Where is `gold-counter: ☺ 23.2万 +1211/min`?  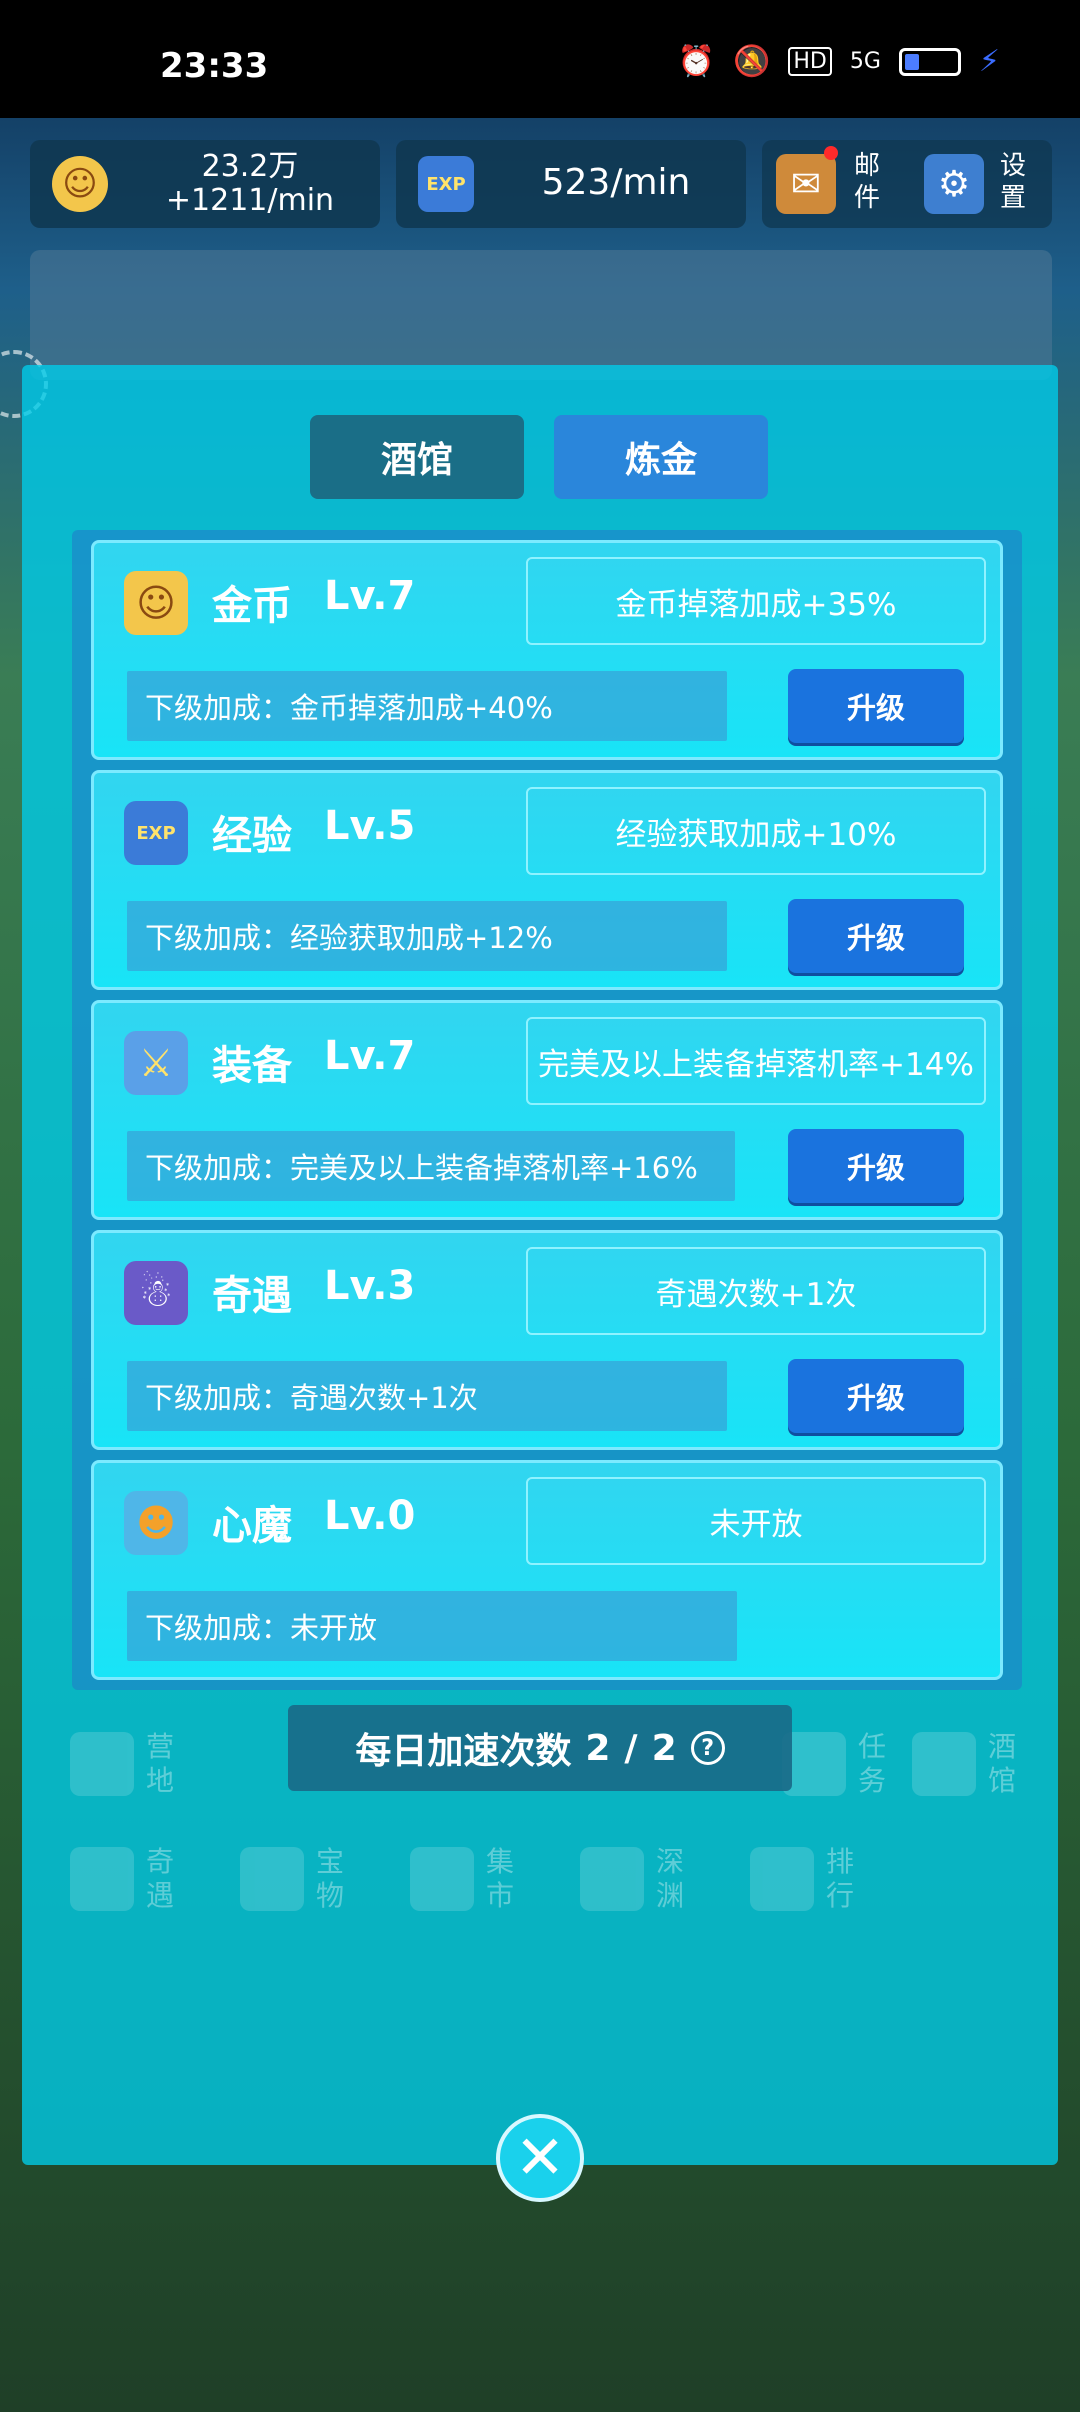
gold-counter: ☺ 23.2万 +1211/min is located at coordinates (205, 184).